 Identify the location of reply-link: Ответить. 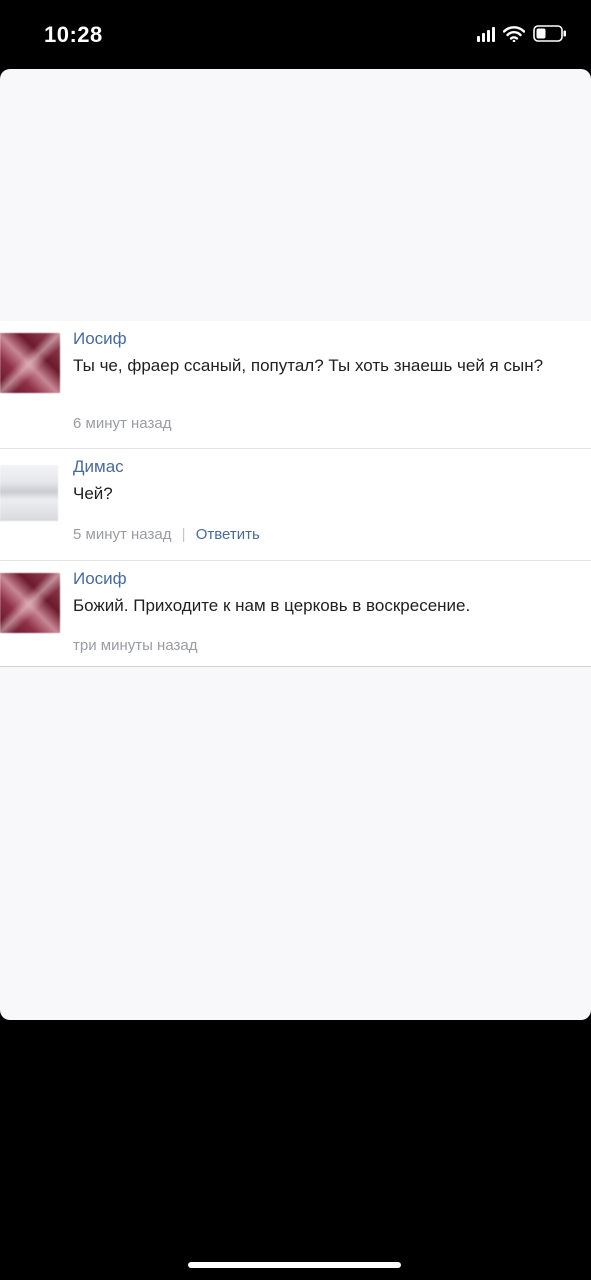
(228, 534).